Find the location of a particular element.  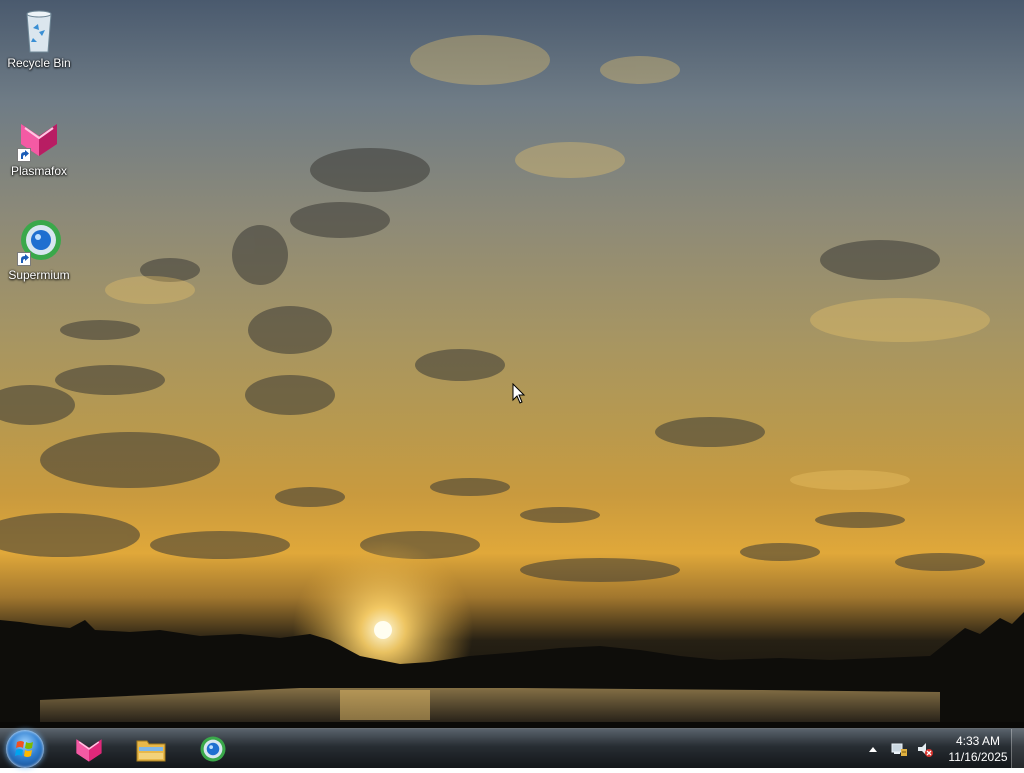

file-explorer-icon is located at coordinates (151, 751).